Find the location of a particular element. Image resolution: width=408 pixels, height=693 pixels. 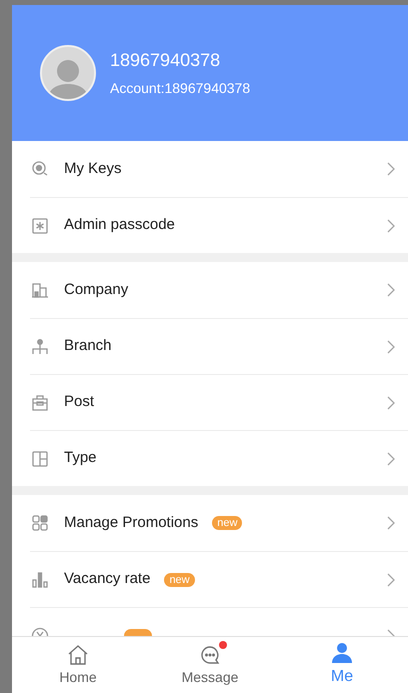

menu-item: Post is located at coordinates (210, 402).